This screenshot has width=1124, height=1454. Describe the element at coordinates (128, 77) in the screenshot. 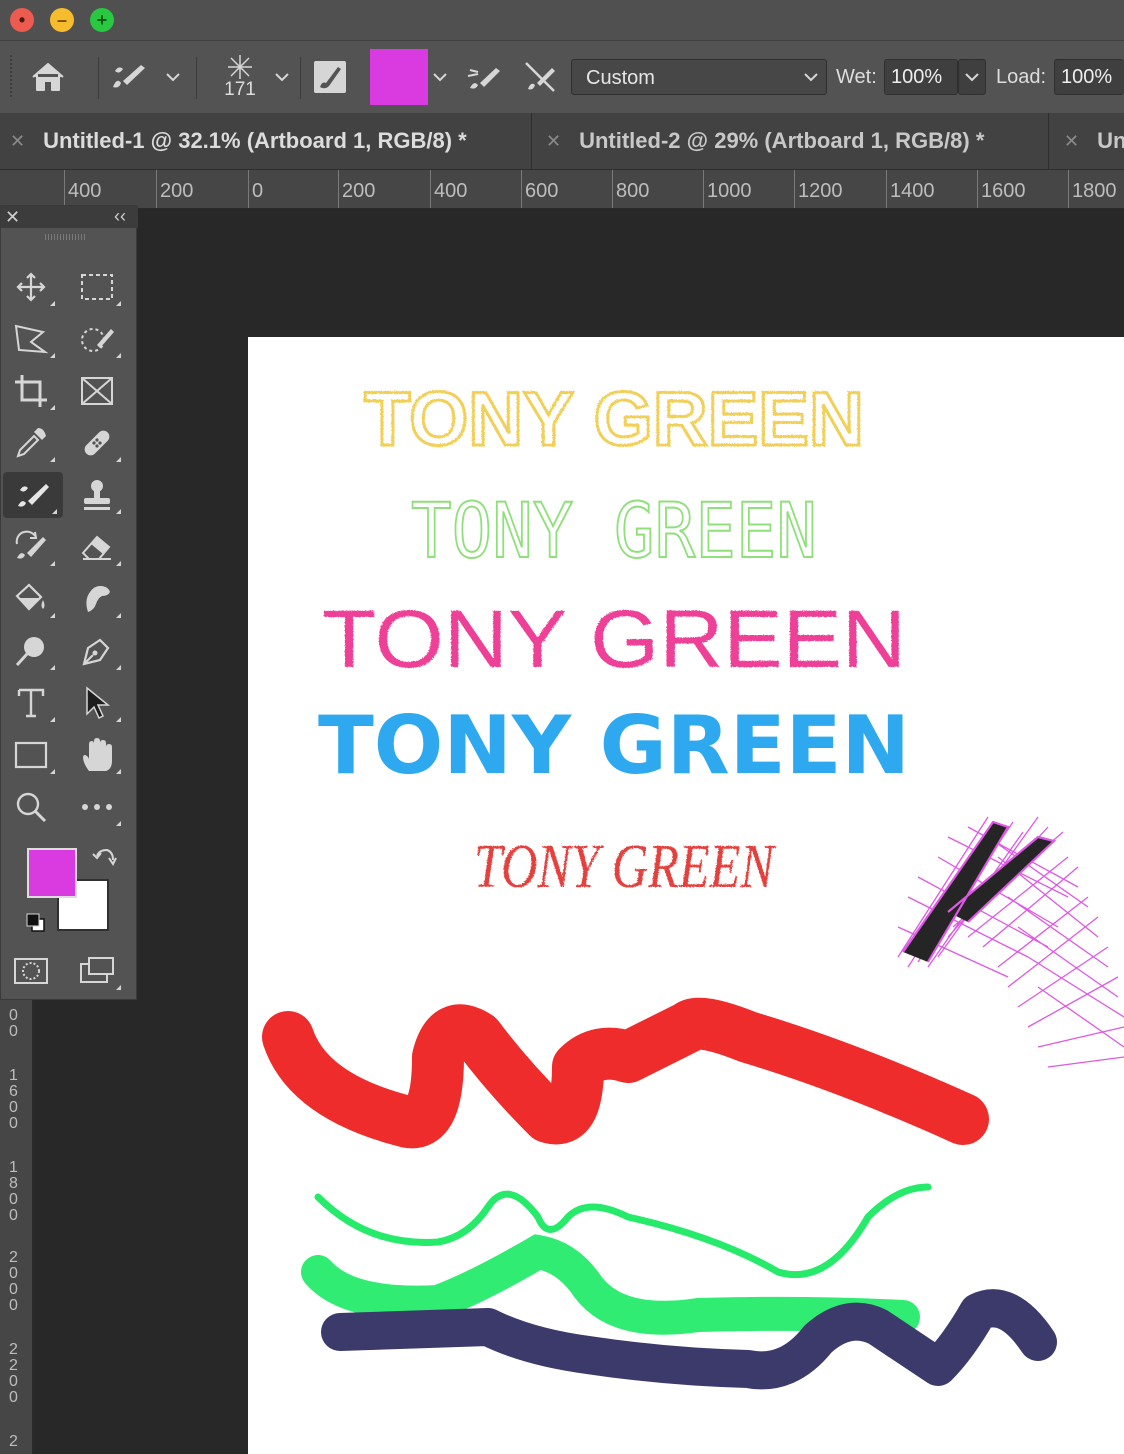

I see `tool-preset-button` at that location.